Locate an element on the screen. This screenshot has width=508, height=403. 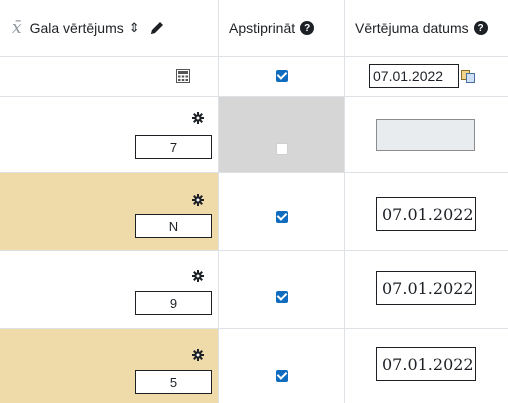
bulk-date-input: 07.01.2022 is located at coordinates (414, 76).